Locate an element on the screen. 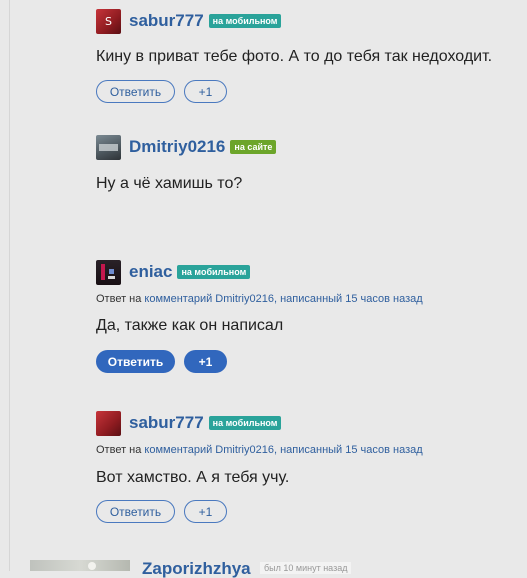 The height and width of the screenshot is (578, 527). thread-indent-line is located at coordinates (9, 285).